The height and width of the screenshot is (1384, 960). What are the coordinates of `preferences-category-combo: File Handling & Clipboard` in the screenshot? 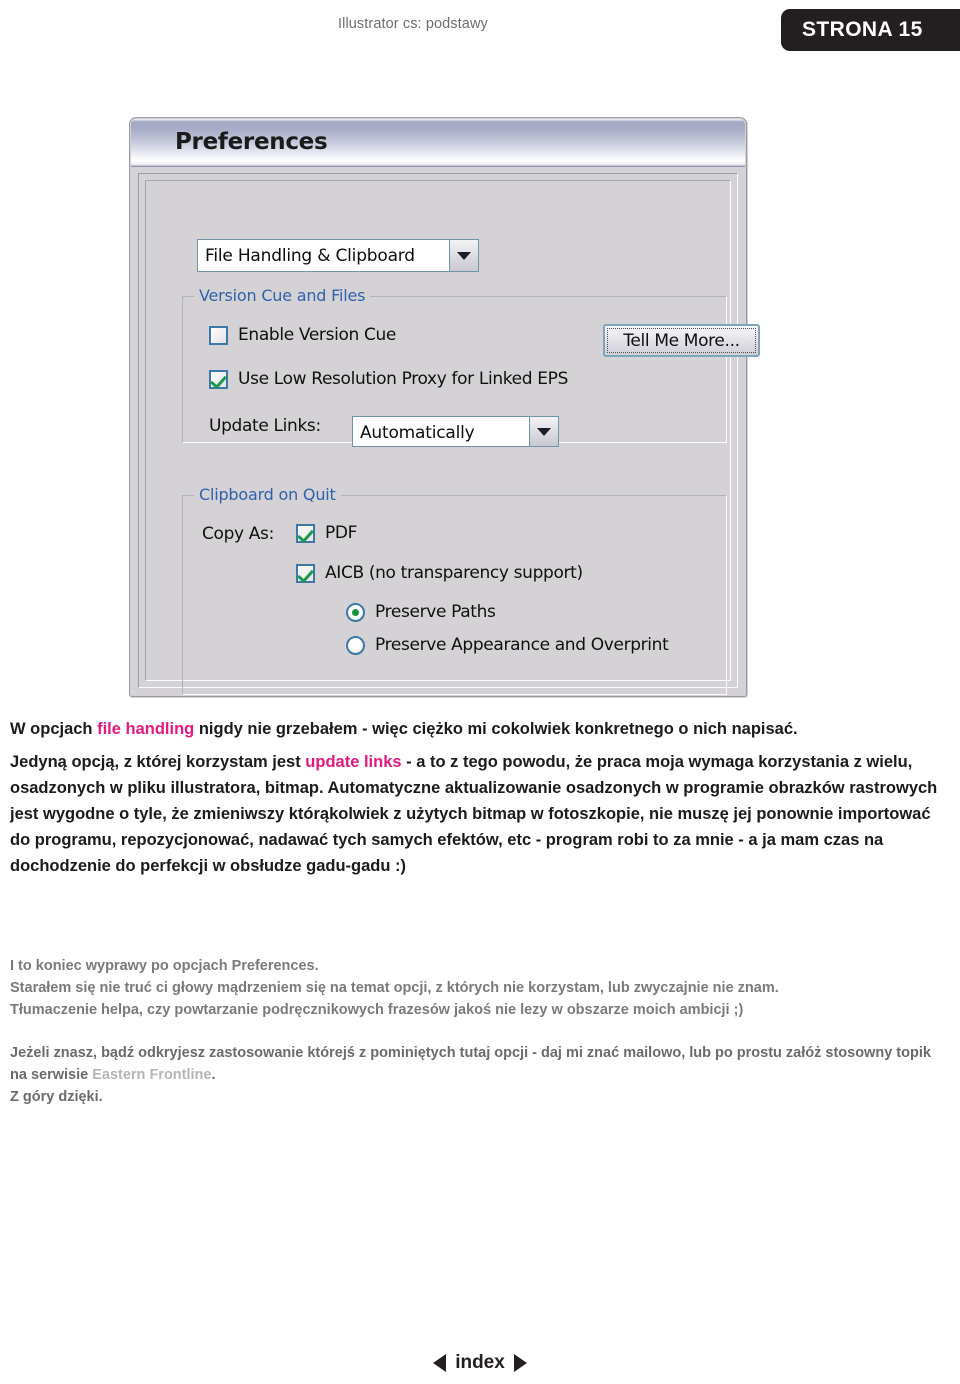 It's located at (338, 255).